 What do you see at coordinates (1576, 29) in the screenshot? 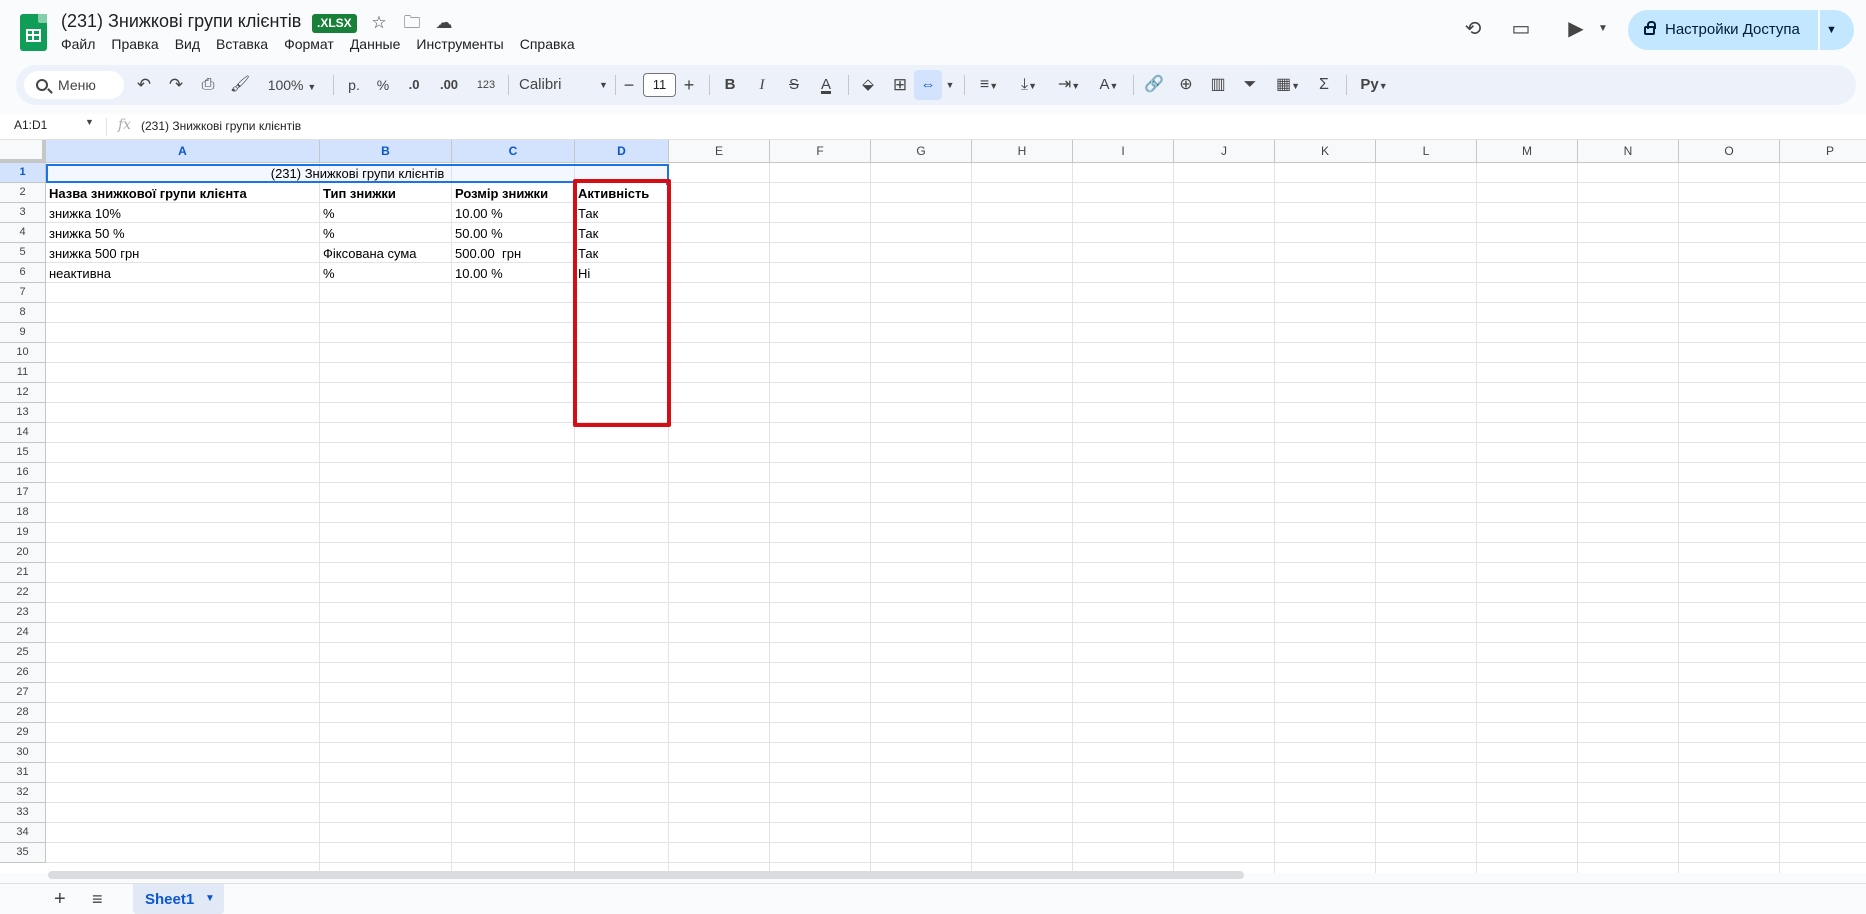
I see `meet-video-icon: ▶` at bounding box center [1576, 29].